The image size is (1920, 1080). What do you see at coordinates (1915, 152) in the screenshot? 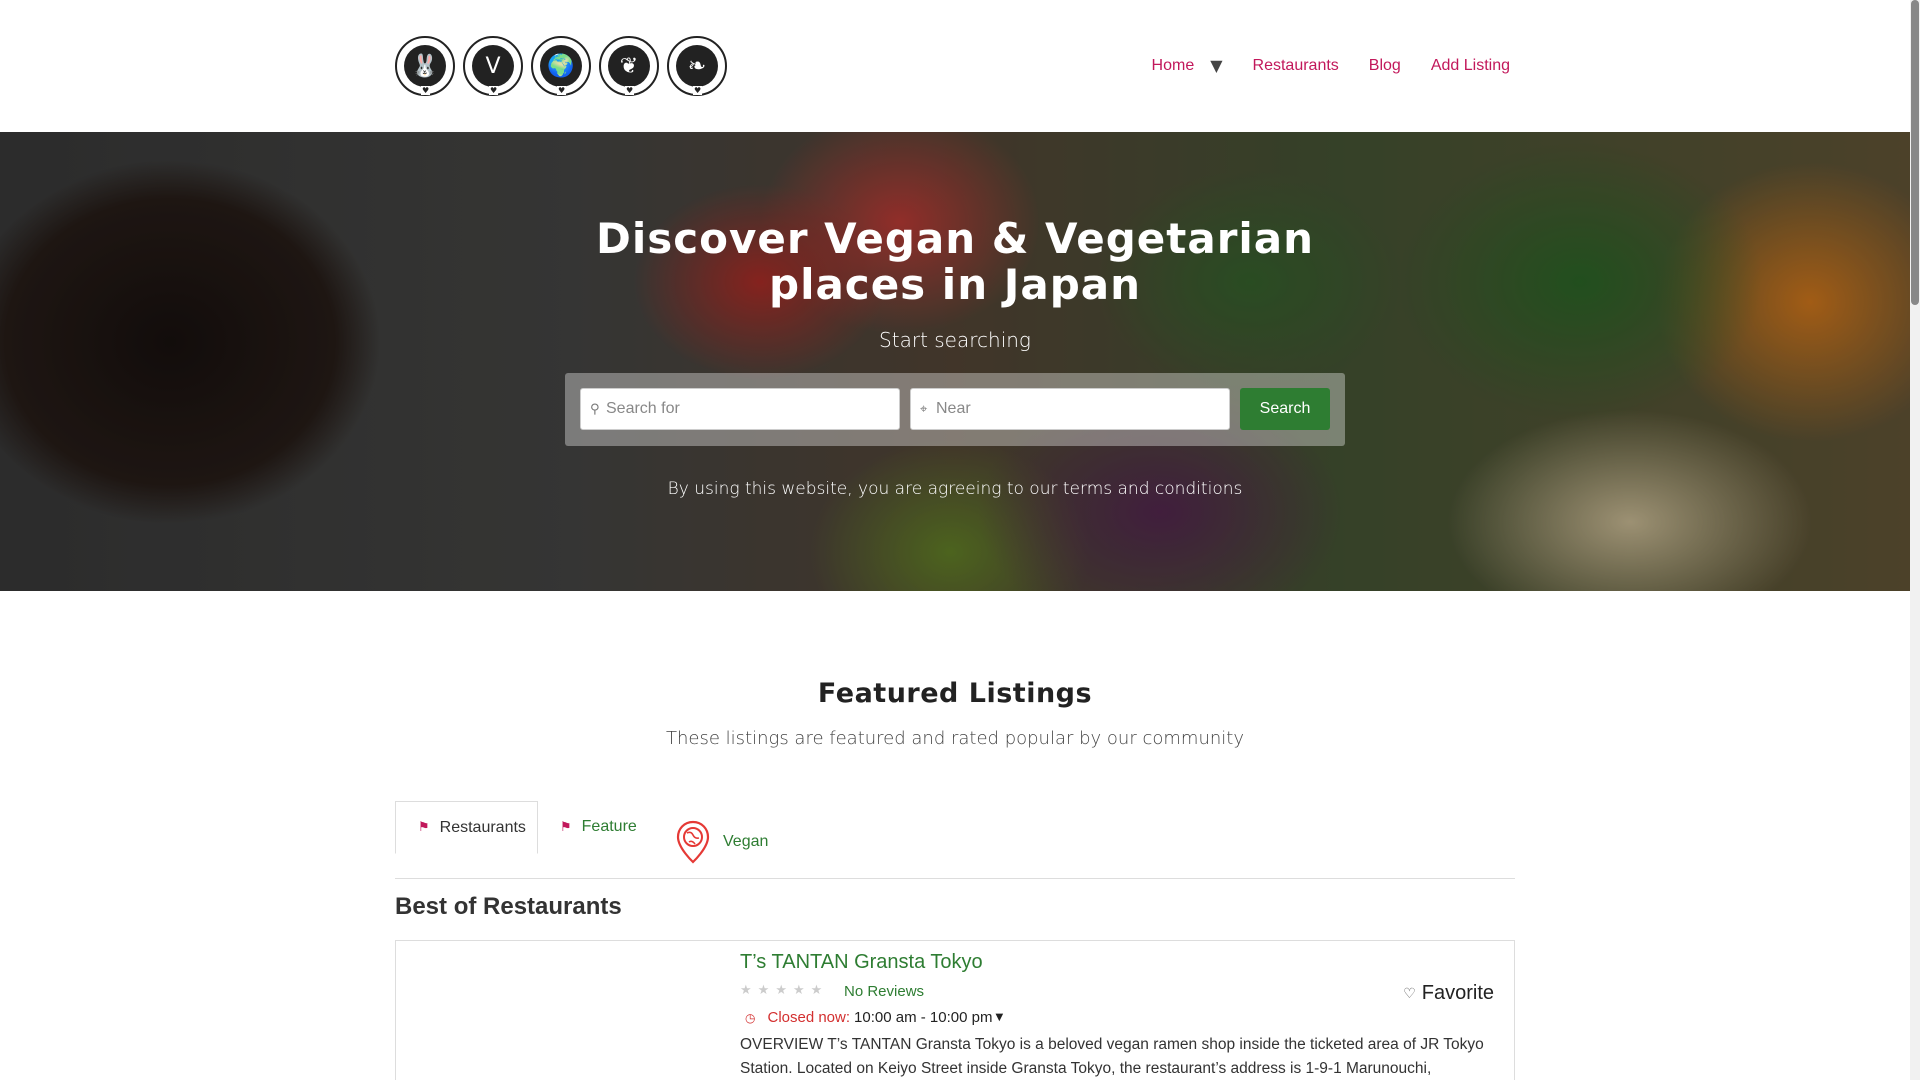
I see `scrollbar-thumb` at bounding box center [1915, 152].